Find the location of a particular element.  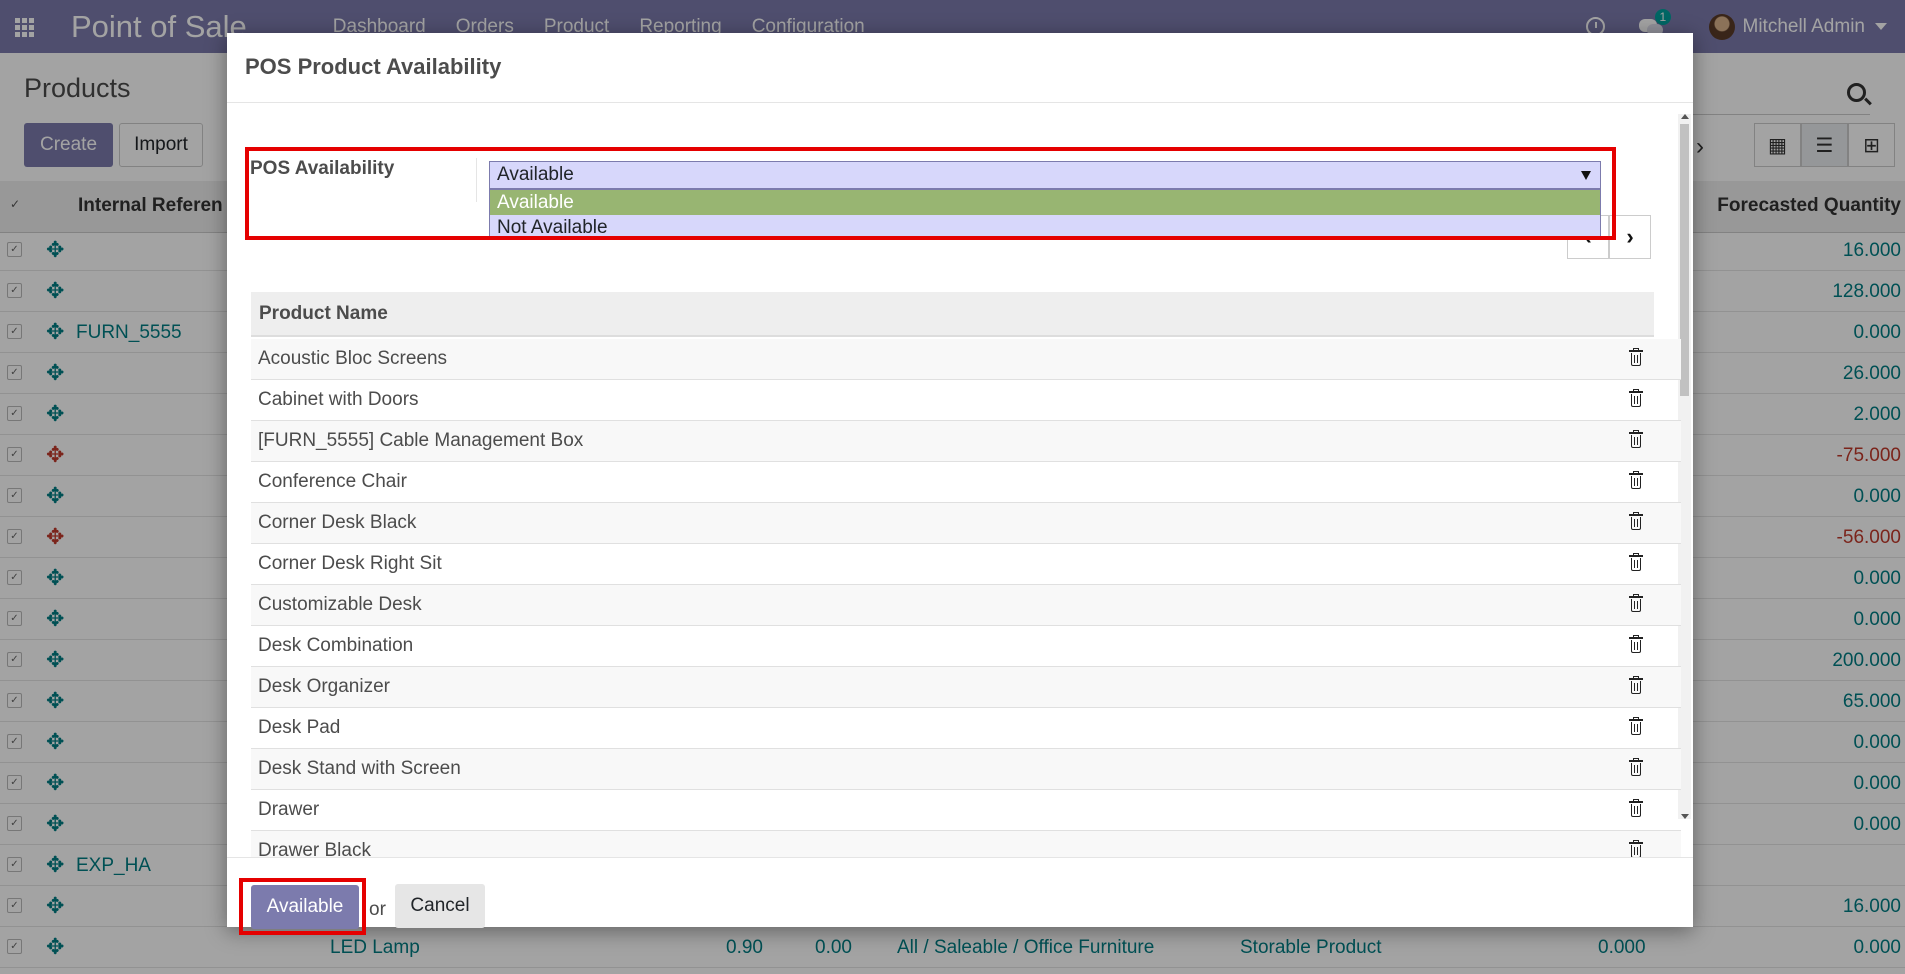

scroll-up-icon is located at coordinates (1685, 116).